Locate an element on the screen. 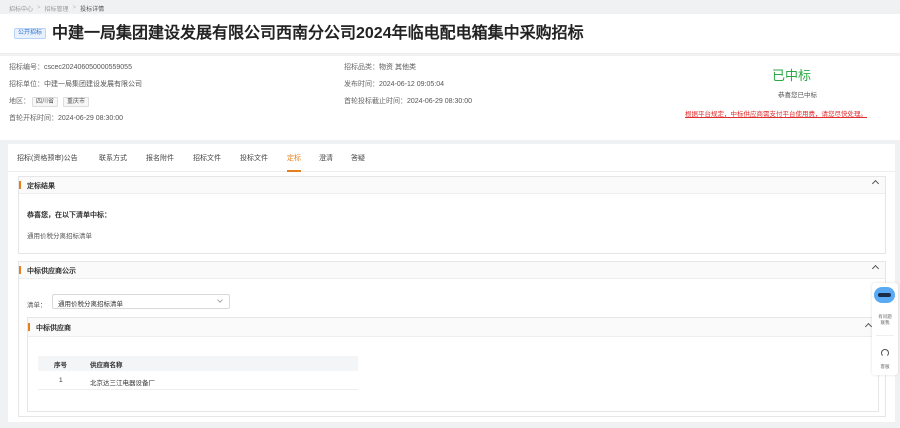  page-title: 中建一局集团建设发展有限公司西南分公司2024年临电配电箱集中采购招标 is located at coordinates (318, 33).